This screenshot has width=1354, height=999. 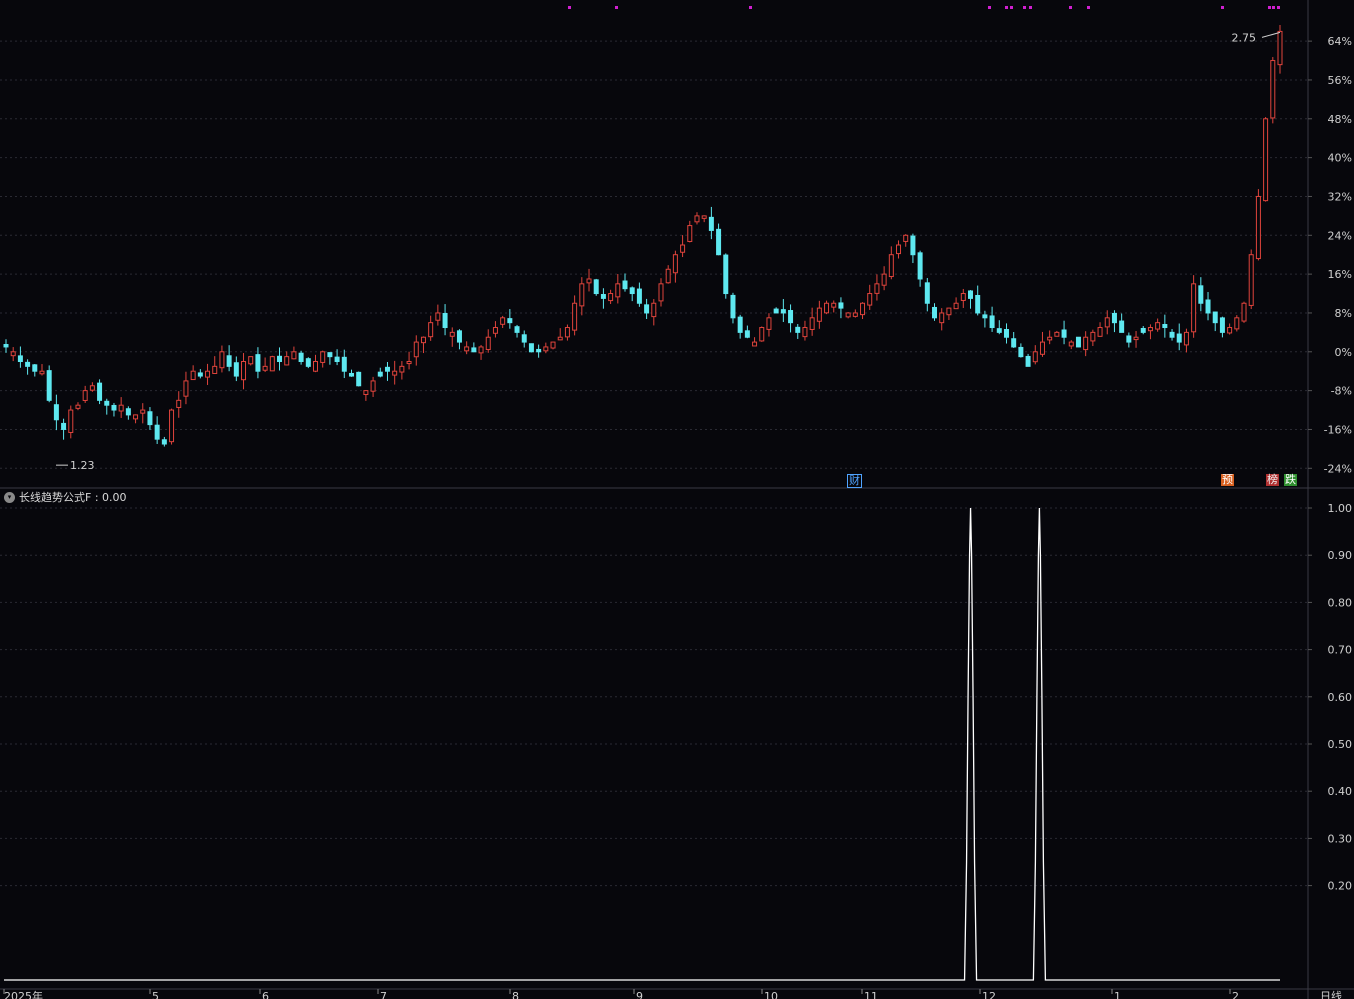 What do you see at coordinates (1290, 480) in the screenshot?
I see `drop-badge: 跌` at bounding box center [1290, 480].